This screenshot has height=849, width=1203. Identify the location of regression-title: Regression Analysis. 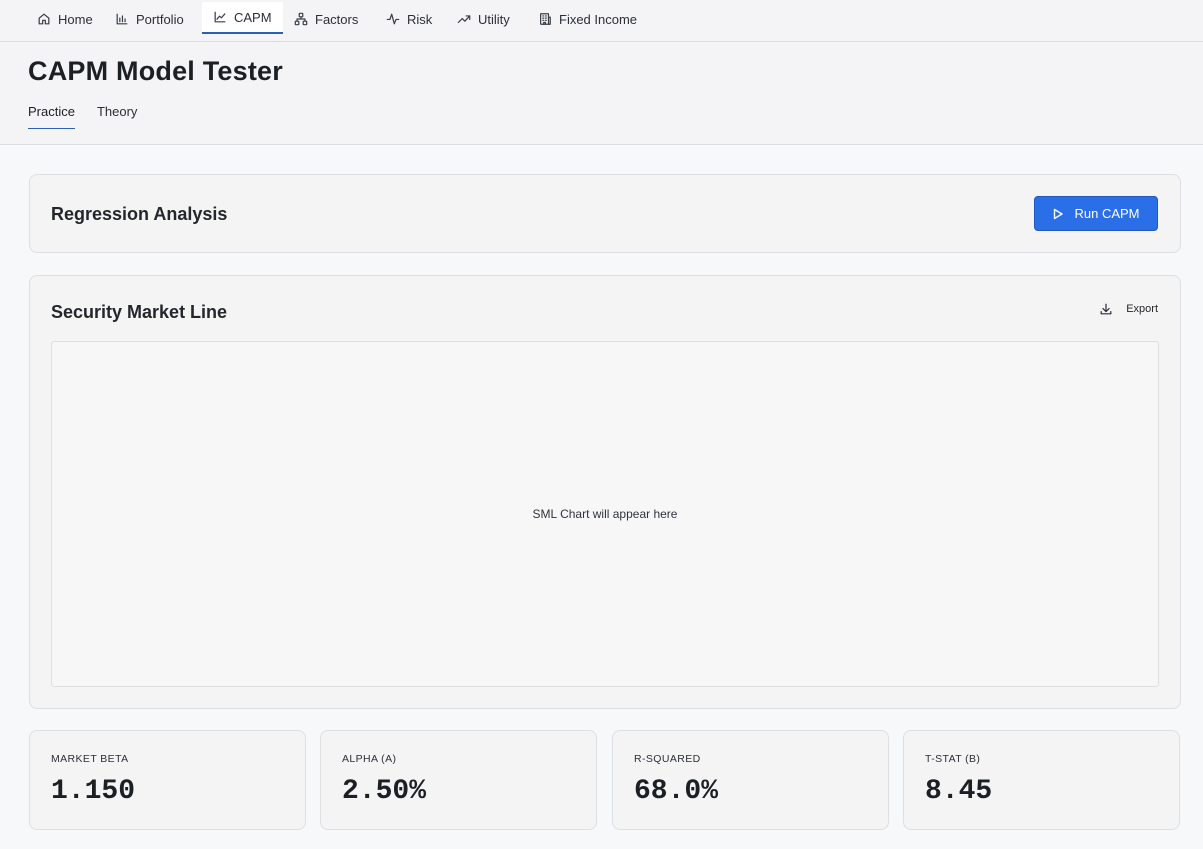
(139, 214).